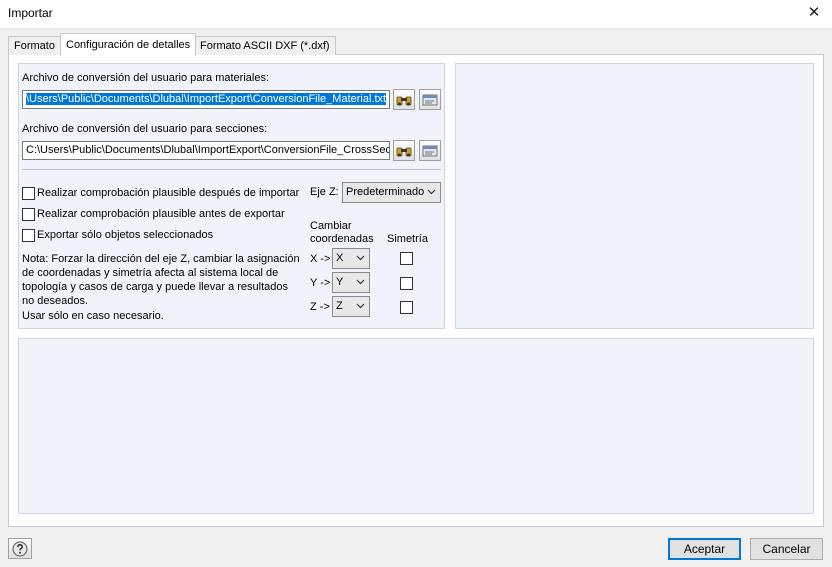  I want to click on export-selected-label: Exportar sólo objetos seleccionados, so click(125, 235).